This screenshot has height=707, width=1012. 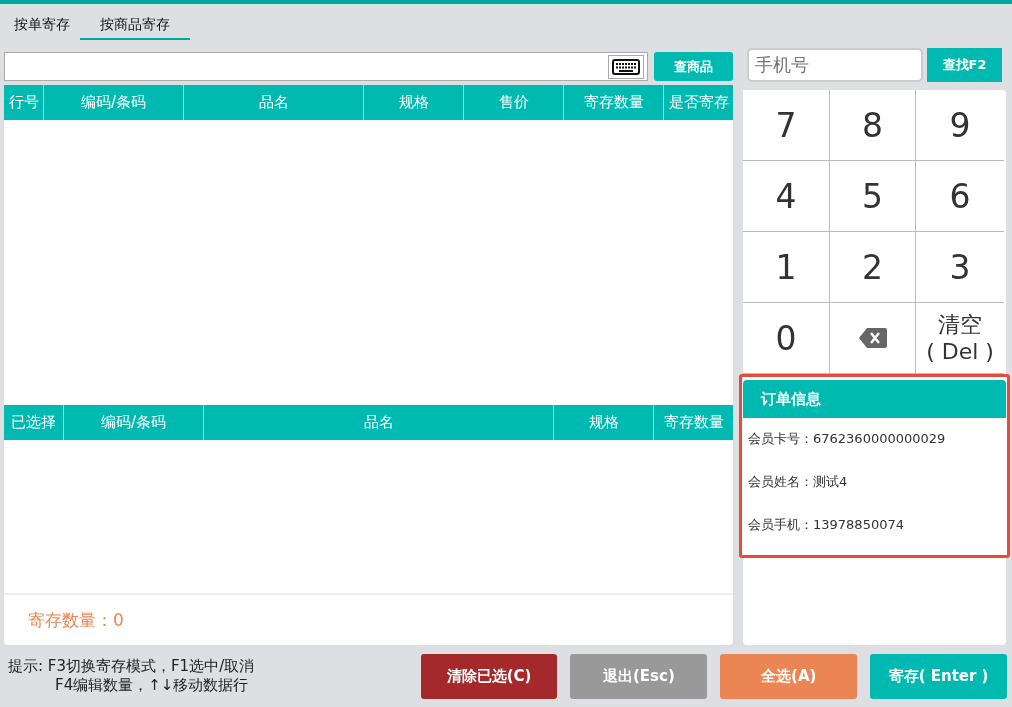 What do you see at coordinates (786, 338) in the screenshot?
I see `keypad-key: 0` at bounding box center [786, 338].